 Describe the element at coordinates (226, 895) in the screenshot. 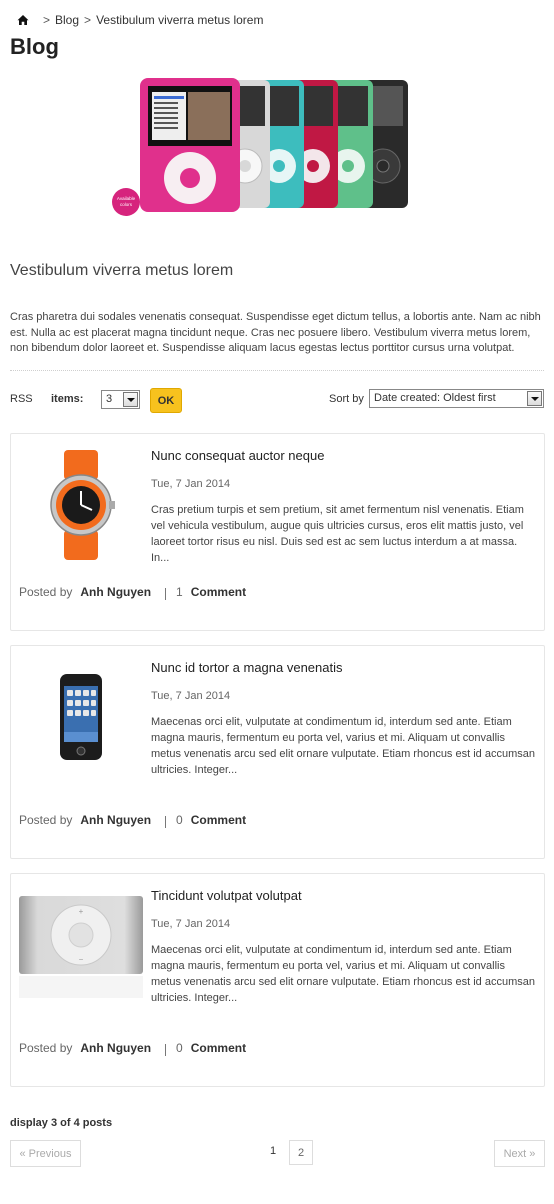

I see `post-title: Tincidunt volutpat volutpat` at that location.